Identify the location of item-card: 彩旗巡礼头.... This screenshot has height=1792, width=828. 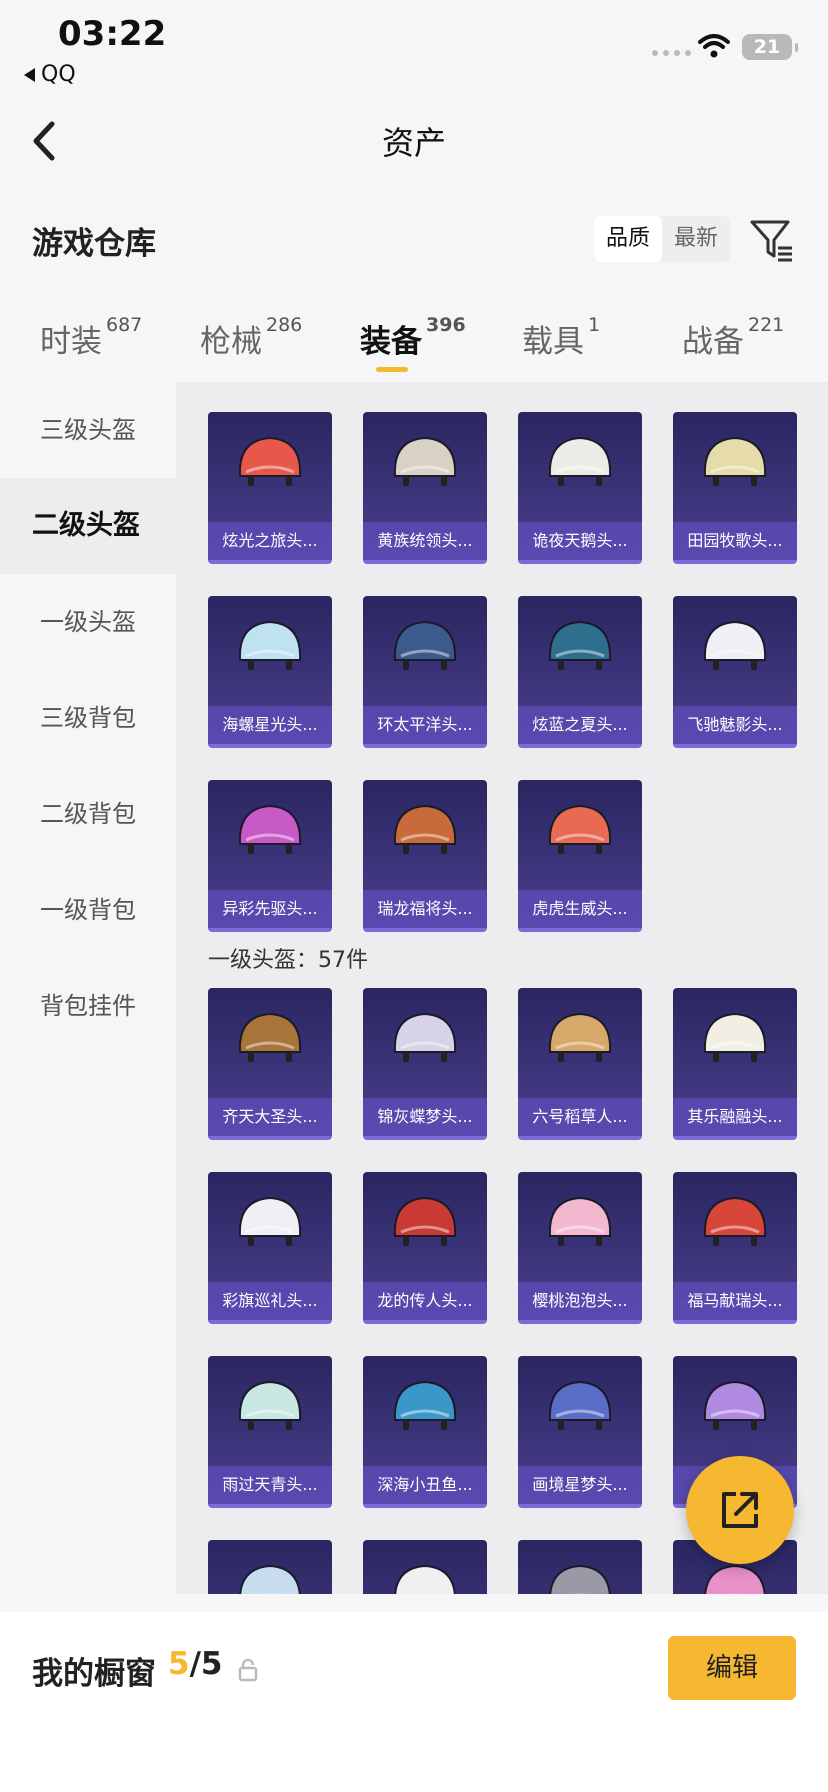
(270, 1248).